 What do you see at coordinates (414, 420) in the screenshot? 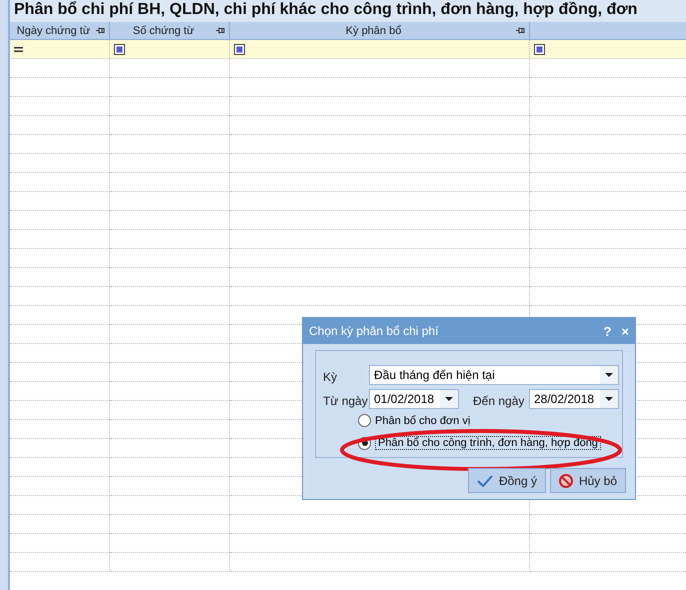
I see `radio-option: Phân bổ cho đơn vị` at bounding box center [414, 420].